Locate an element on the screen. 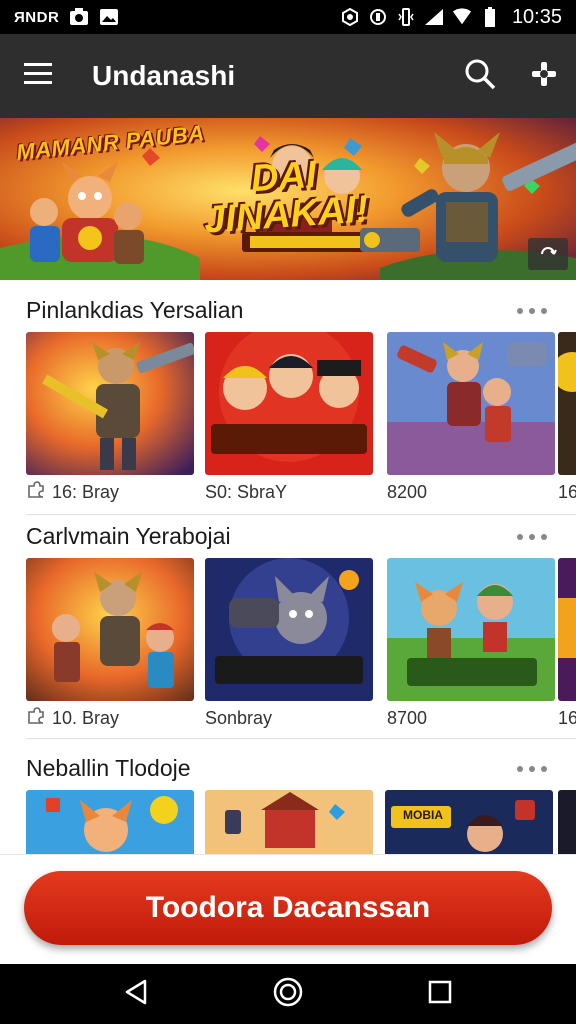 The width and height of the screenshot is (576, 1024). back-button is located at coordinates (136, 994).